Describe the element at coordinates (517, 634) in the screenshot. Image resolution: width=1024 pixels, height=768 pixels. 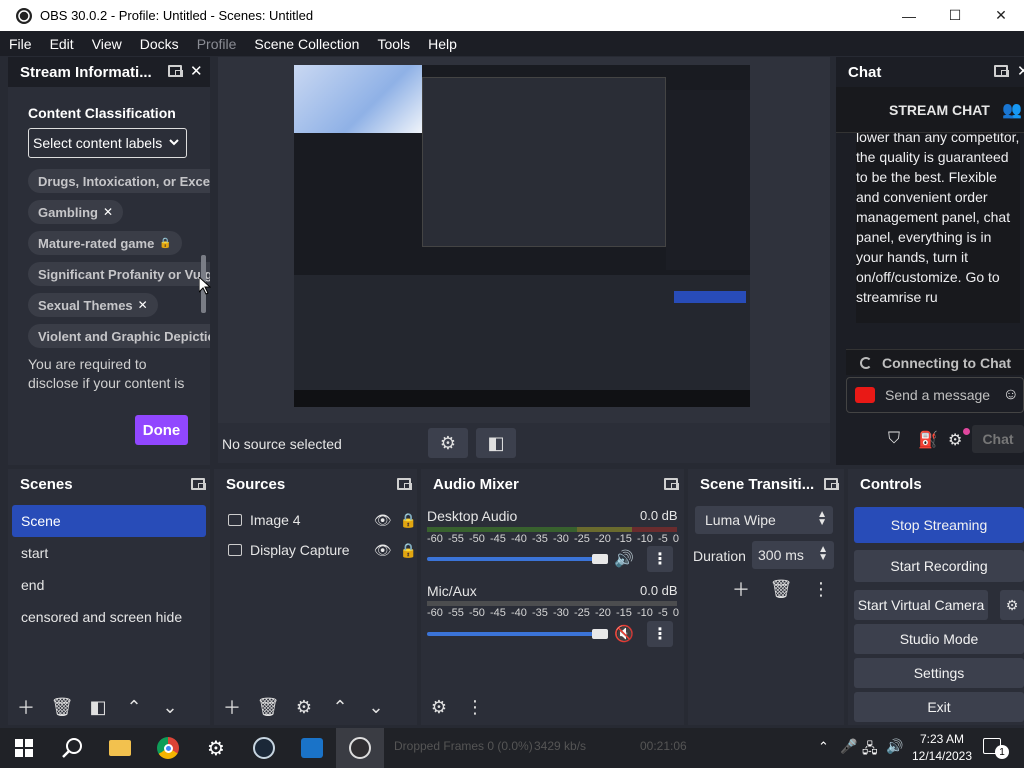
I see `mic-aux-volume-slider` at that location.